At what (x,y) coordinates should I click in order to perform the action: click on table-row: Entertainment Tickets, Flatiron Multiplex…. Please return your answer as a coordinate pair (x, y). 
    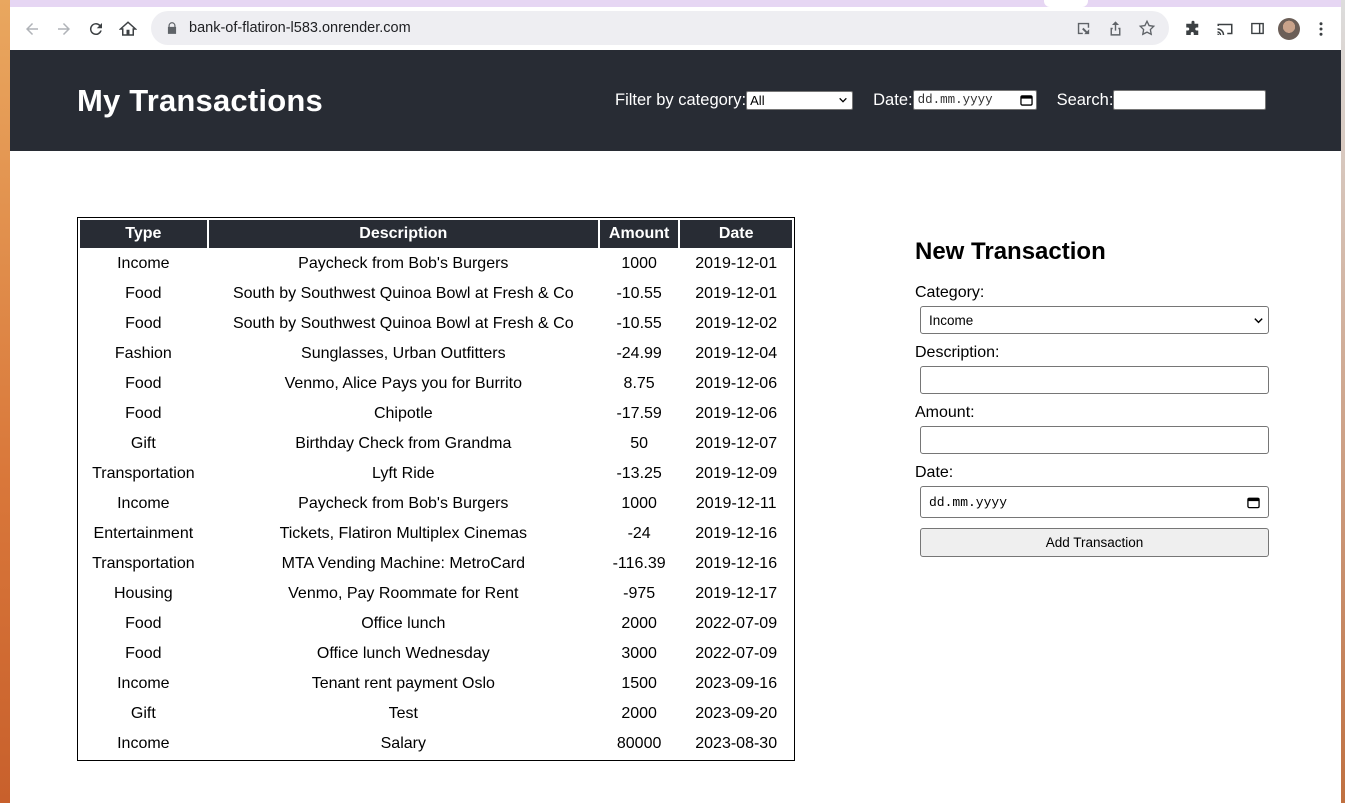
    Looking at the image, I should click on (436, 534).